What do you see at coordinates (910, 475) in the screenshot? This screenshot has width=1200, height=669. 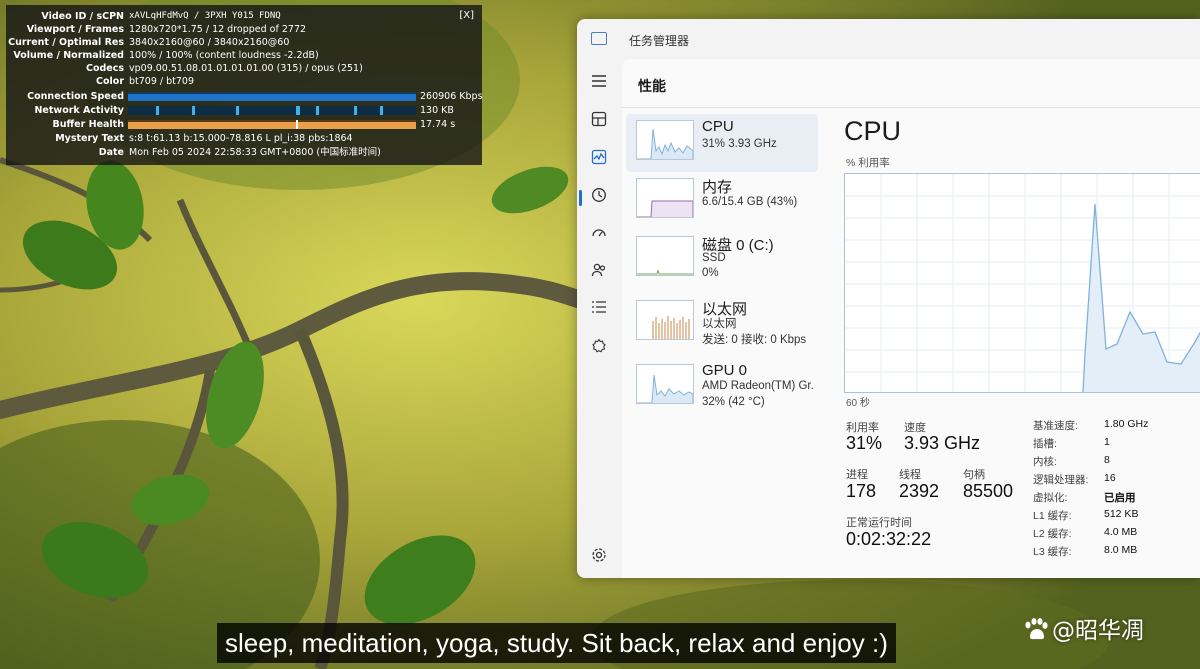 I see `threads-label: 线程` at bounding box center [910, 475].